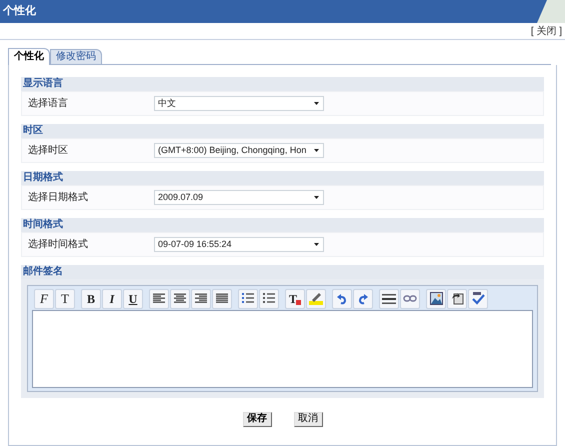  Describe the element at coordinates (91, 298) in the screenshot. I see `bold-icon: B` at that location.